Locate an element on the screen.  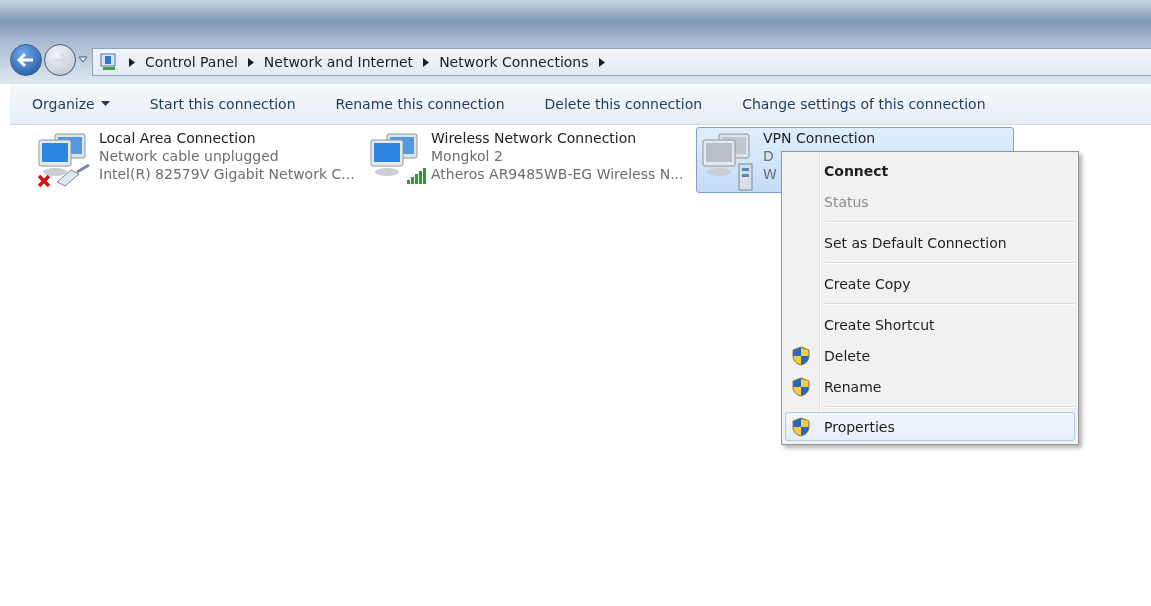
connection-status: Mongkol 2 is located at coordinates (467, 156).